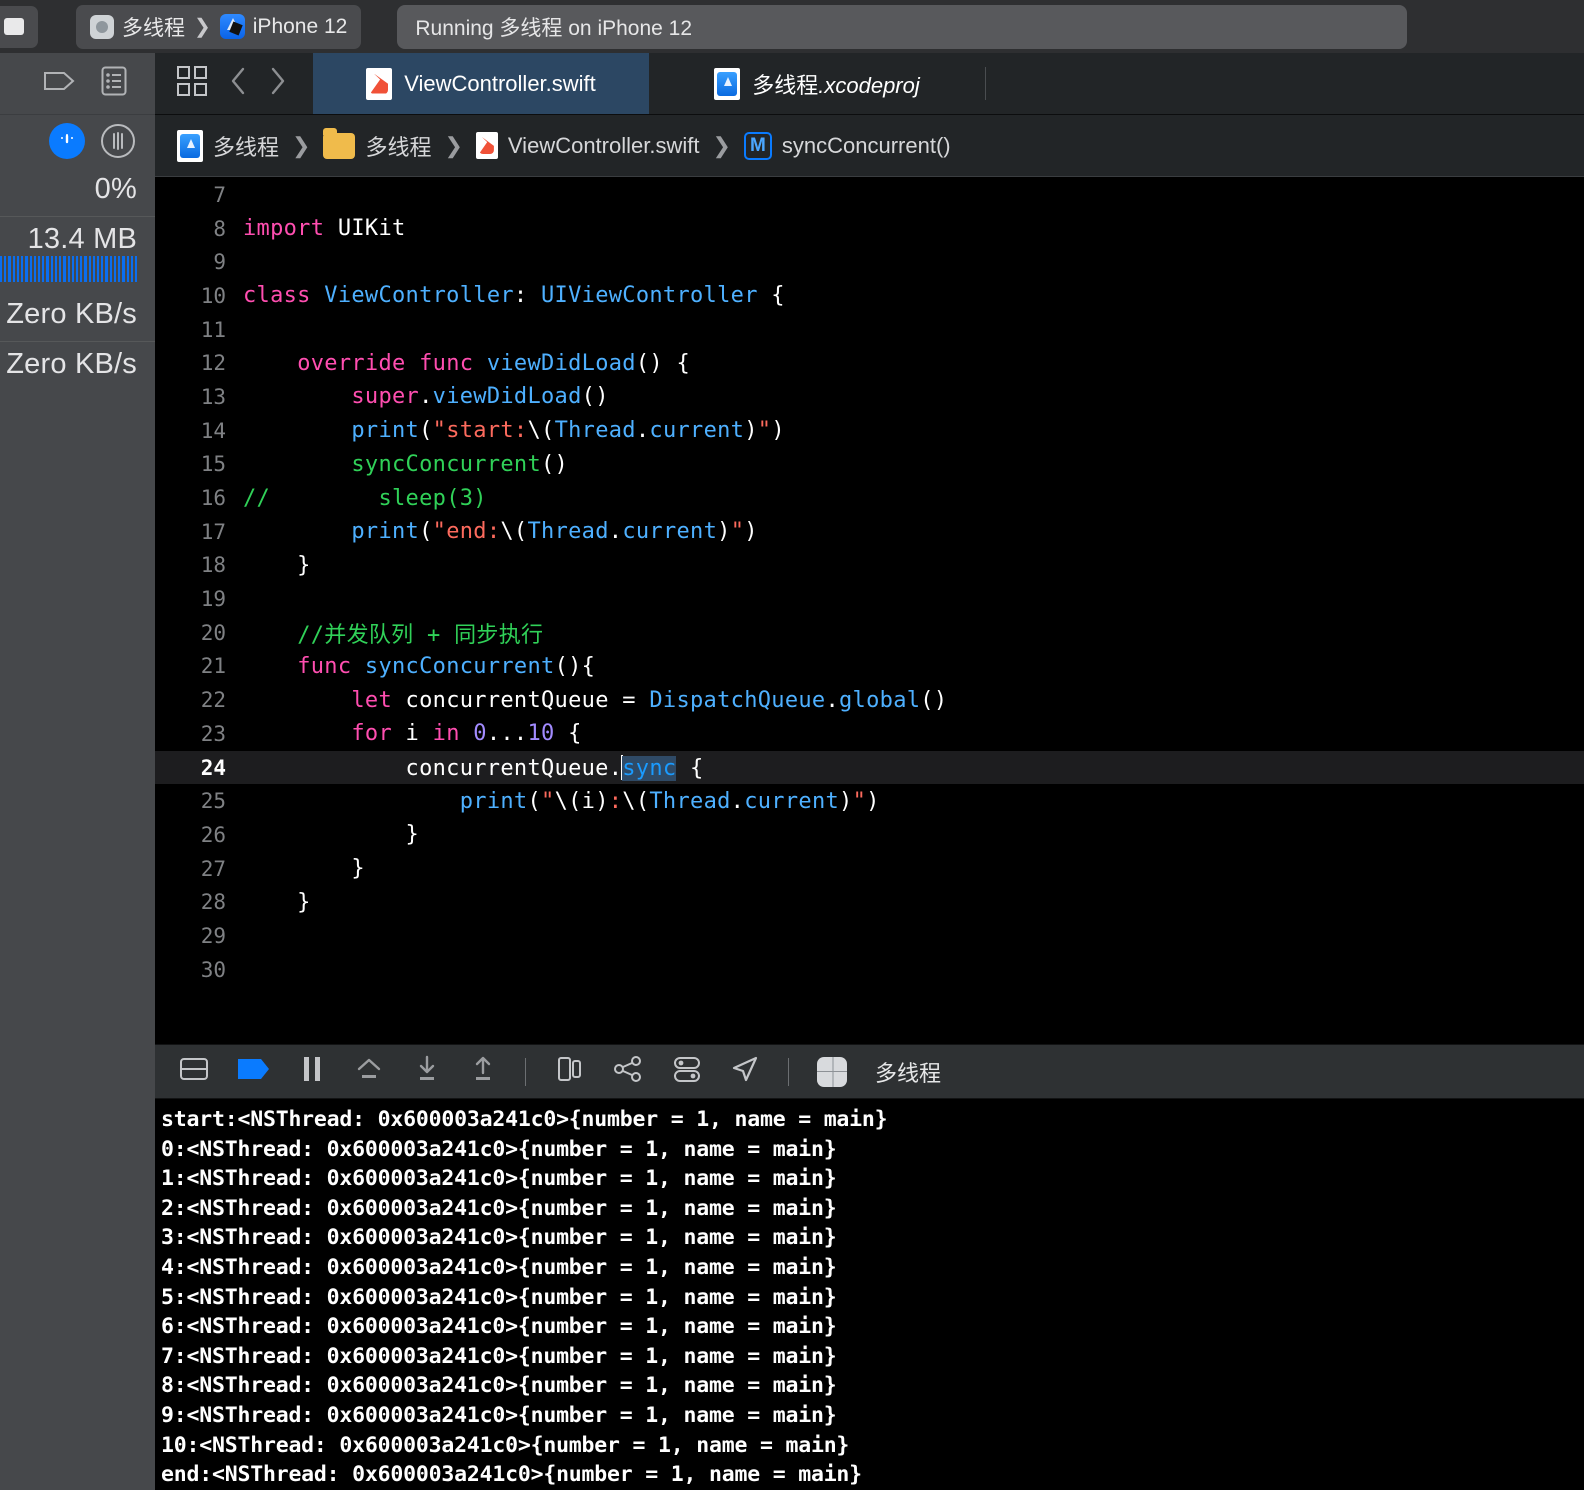  Describe the element at coordinates (219, 262) in the screenshot. I see `line-number: 9` at that location.